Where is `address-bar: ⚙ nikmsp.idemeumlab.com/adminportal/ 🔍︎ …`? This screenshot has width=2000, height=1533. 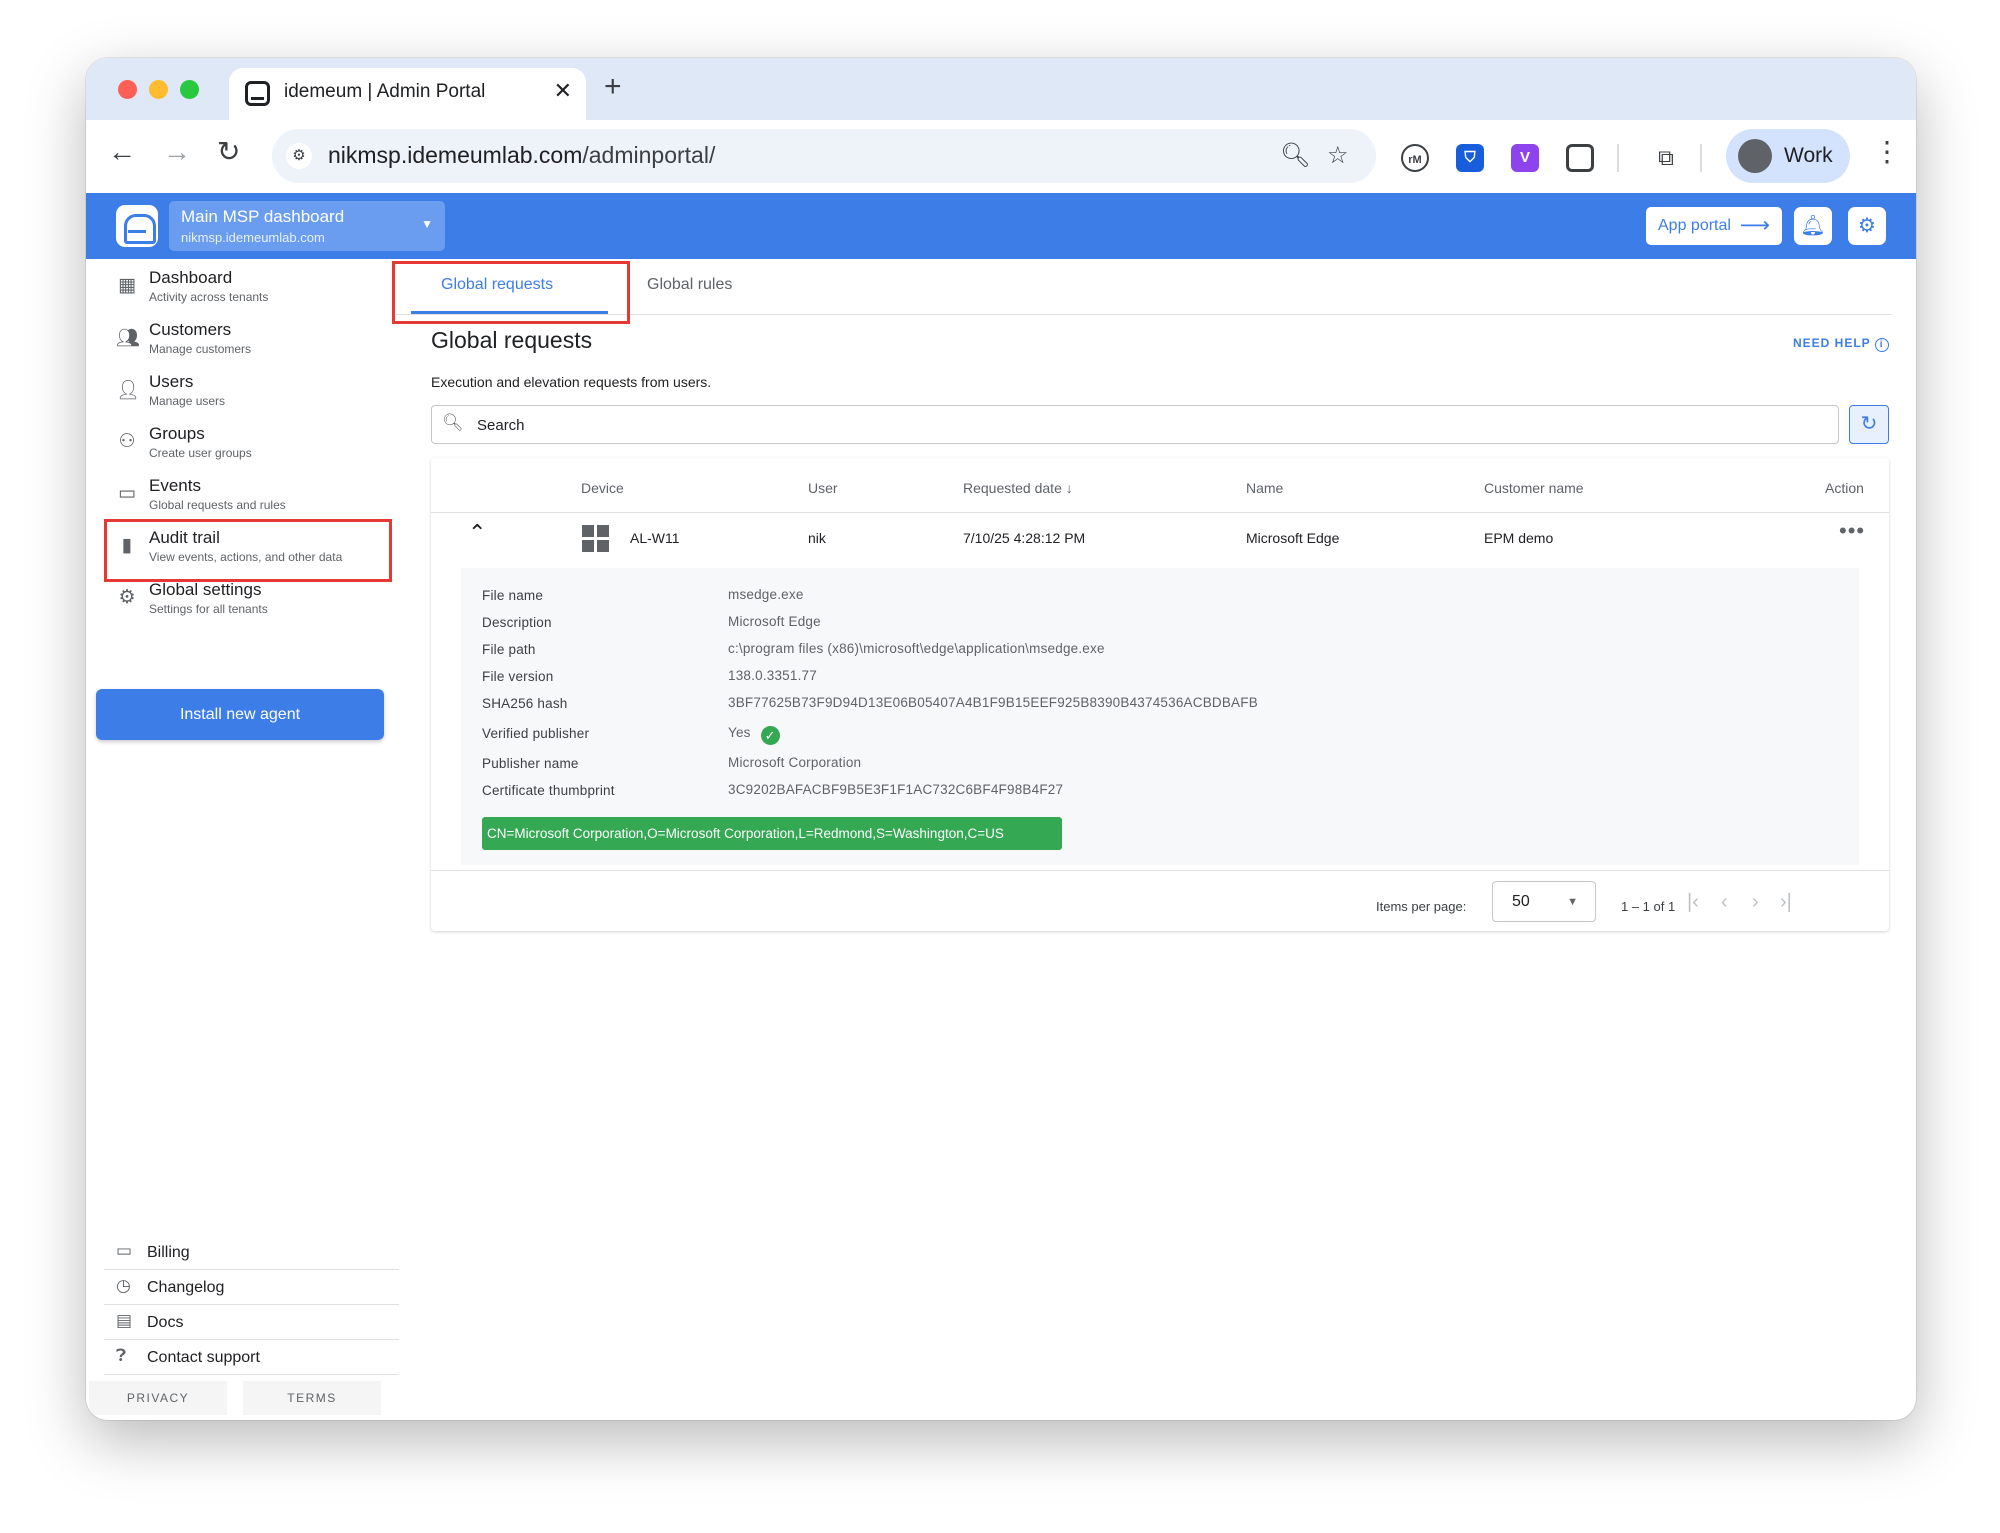
address-bar: ⚙ nikmsp.idemeumlab.com/adminportal/ 🔍︎ … is located at coordinates (824, 156).